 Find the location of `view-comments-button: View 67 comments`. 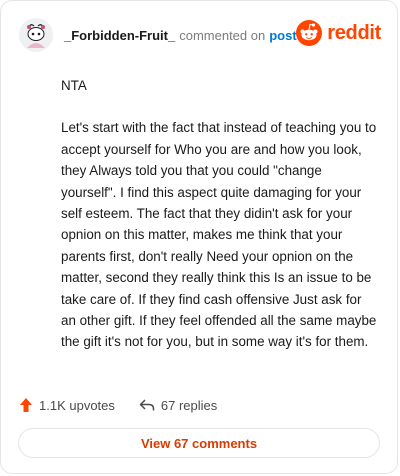

view-comments-button: View 67 comments is located at coordinates (199, 443).